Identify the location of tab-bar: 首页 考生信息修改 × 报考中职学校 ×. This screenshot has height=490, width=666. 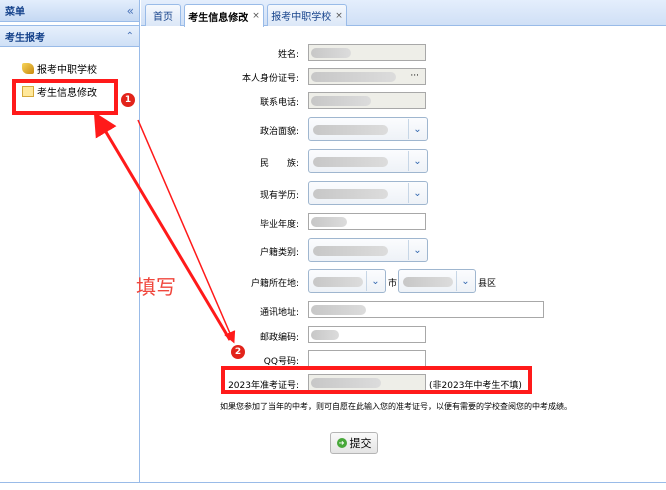
(403, 13).